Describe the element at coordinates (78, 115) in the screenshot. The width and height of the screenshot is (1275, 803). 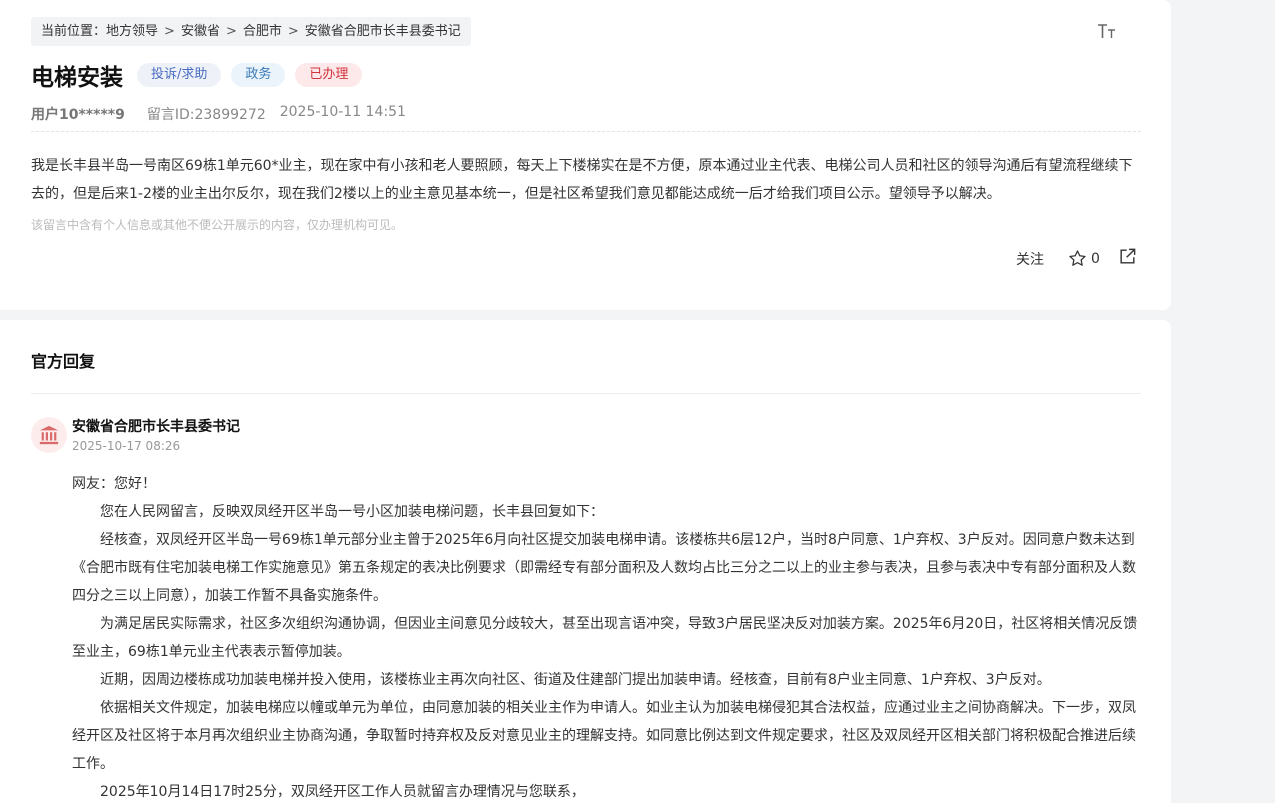
I see `message-user: 用户10*****9` at that location.